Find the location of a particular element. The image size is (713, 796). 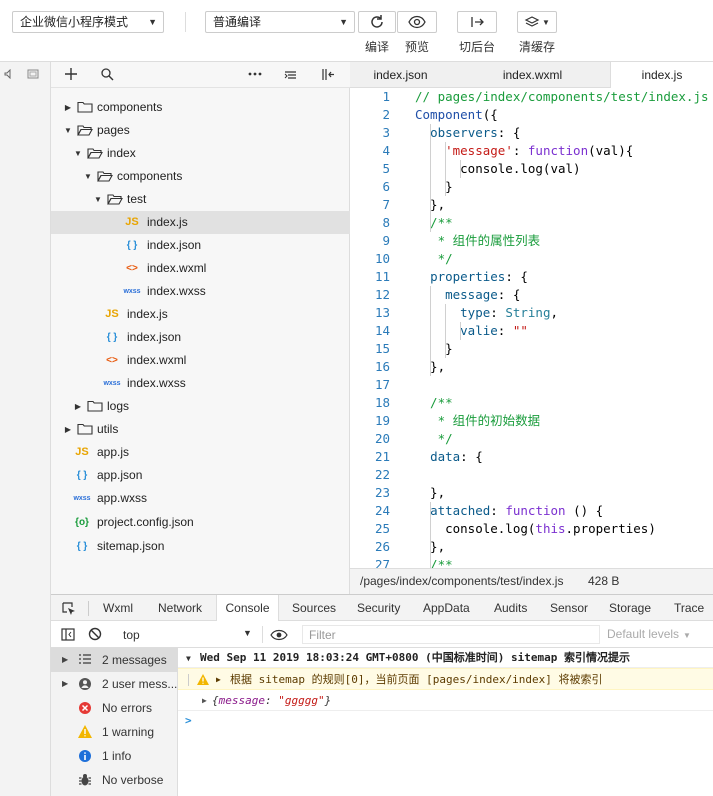

tab-index-json: index.json is located at coordinates (400, 75).